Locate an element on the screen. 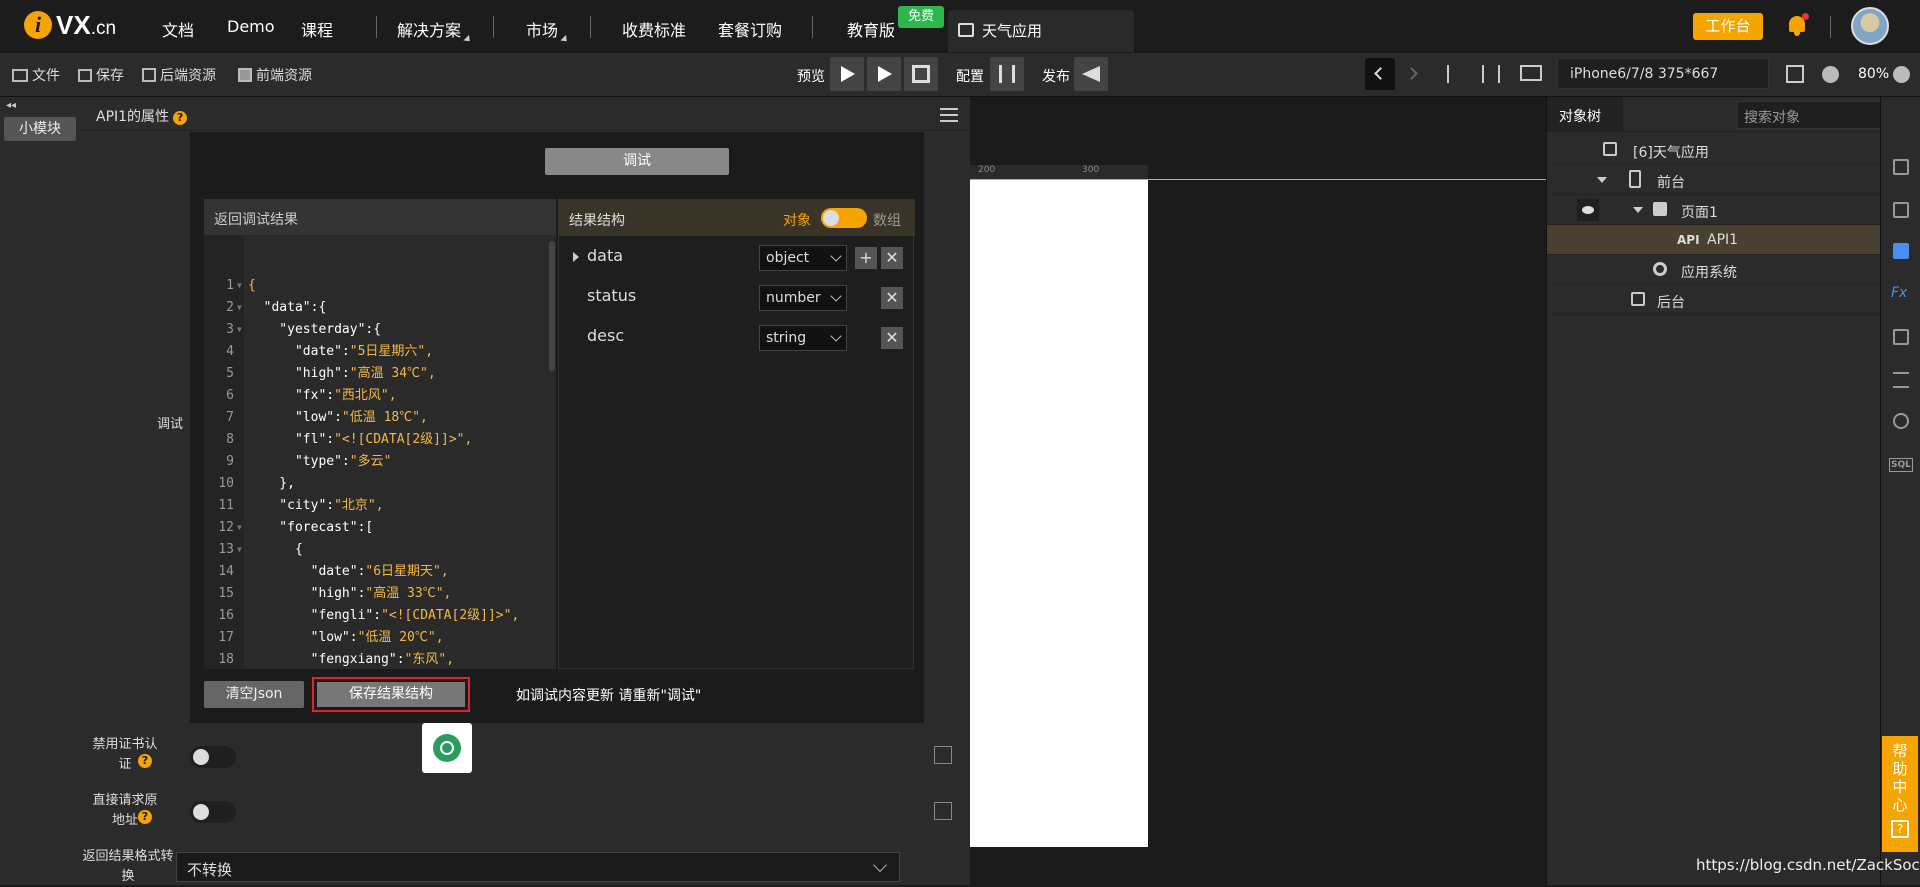 This screenshot has height=887, width=1920. app-tab: 天气应用 is located at coordinates (1041, 31).